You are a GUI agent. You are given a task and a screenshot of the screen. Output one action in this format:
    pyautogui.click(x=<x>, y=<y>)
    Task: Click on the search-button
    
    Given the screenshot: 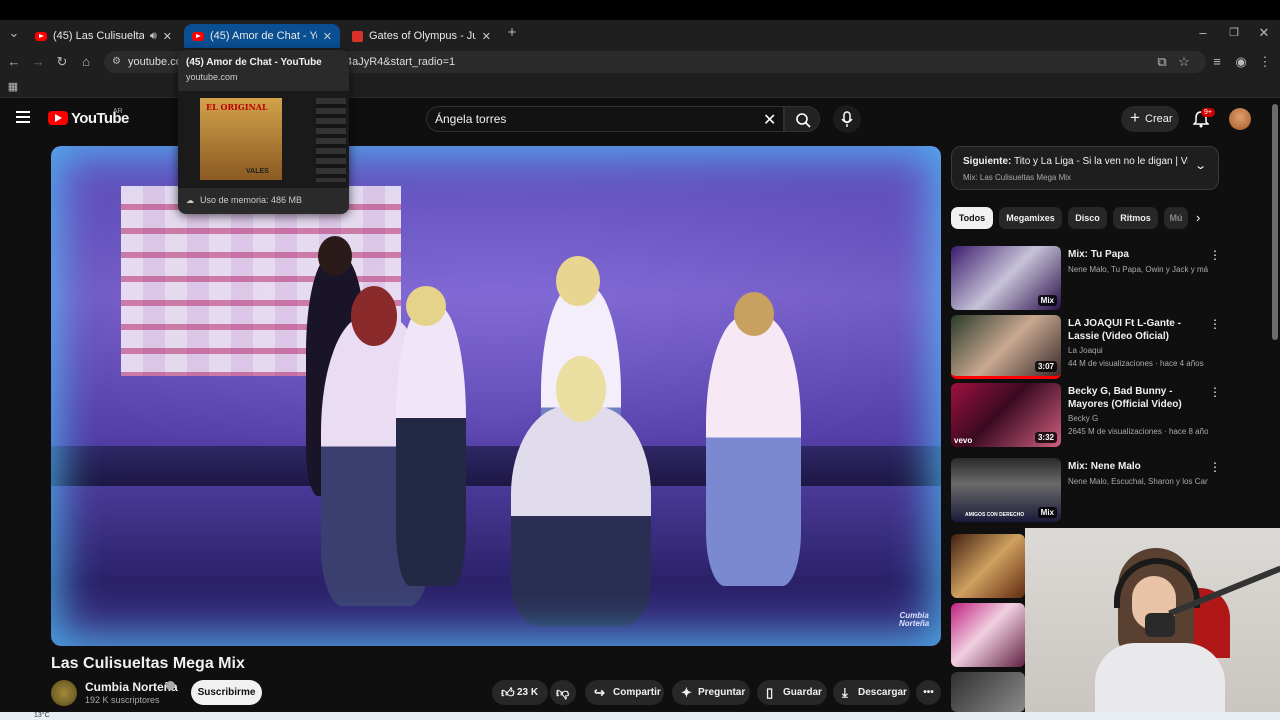 What is the action you would take?
    pyautogui.click(x=802, y=119)
    